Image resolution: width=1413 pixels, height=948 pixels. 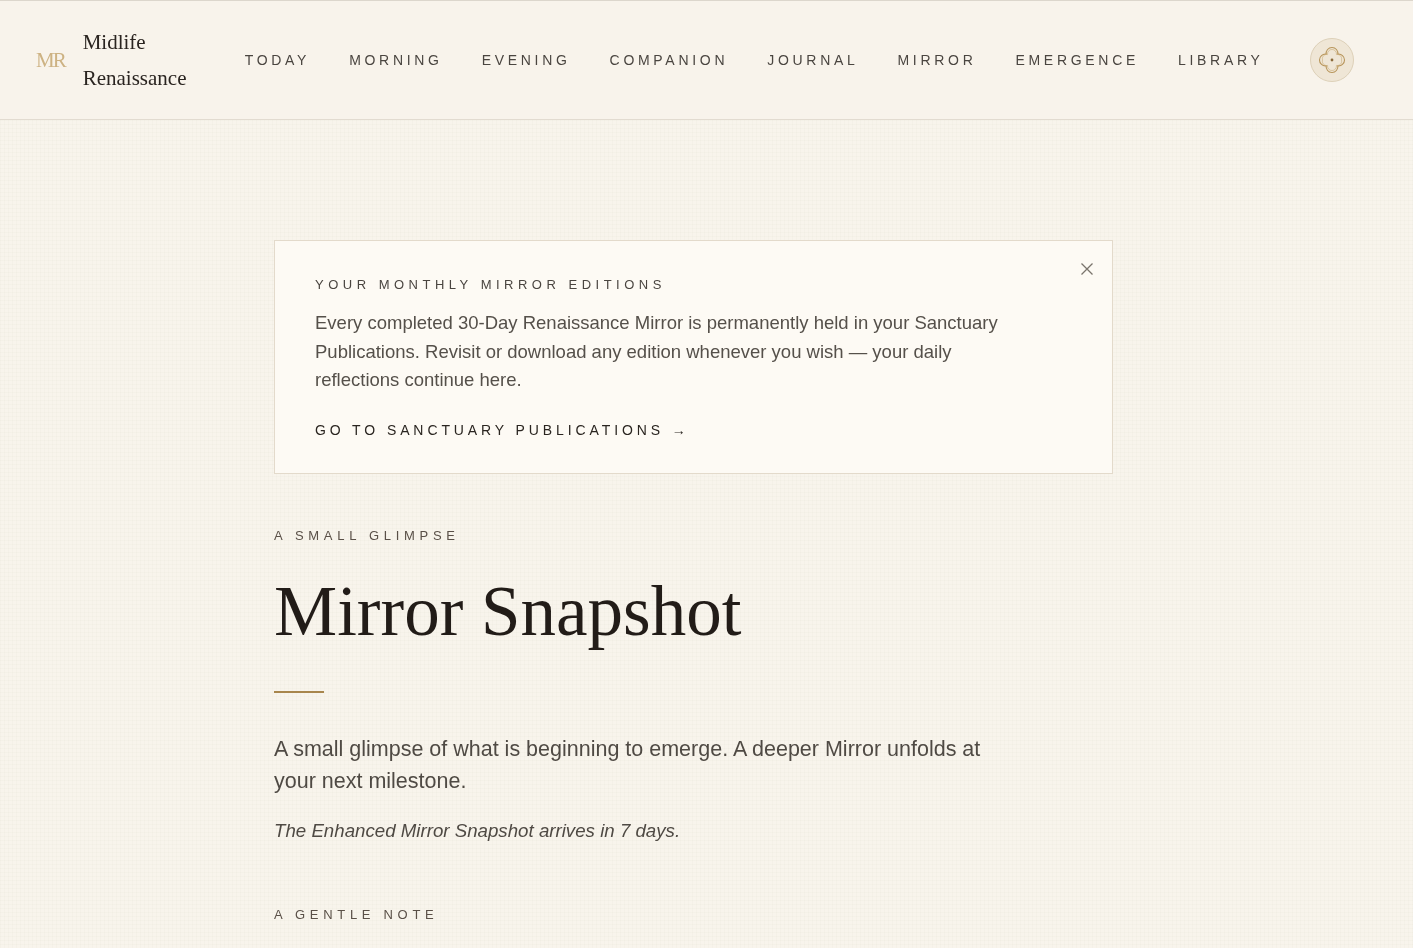 What do you see at coordinates (141, 60) in the screenshot?
I see `brand-name: Midlife Renaissance` at bounding box center [141, 60].